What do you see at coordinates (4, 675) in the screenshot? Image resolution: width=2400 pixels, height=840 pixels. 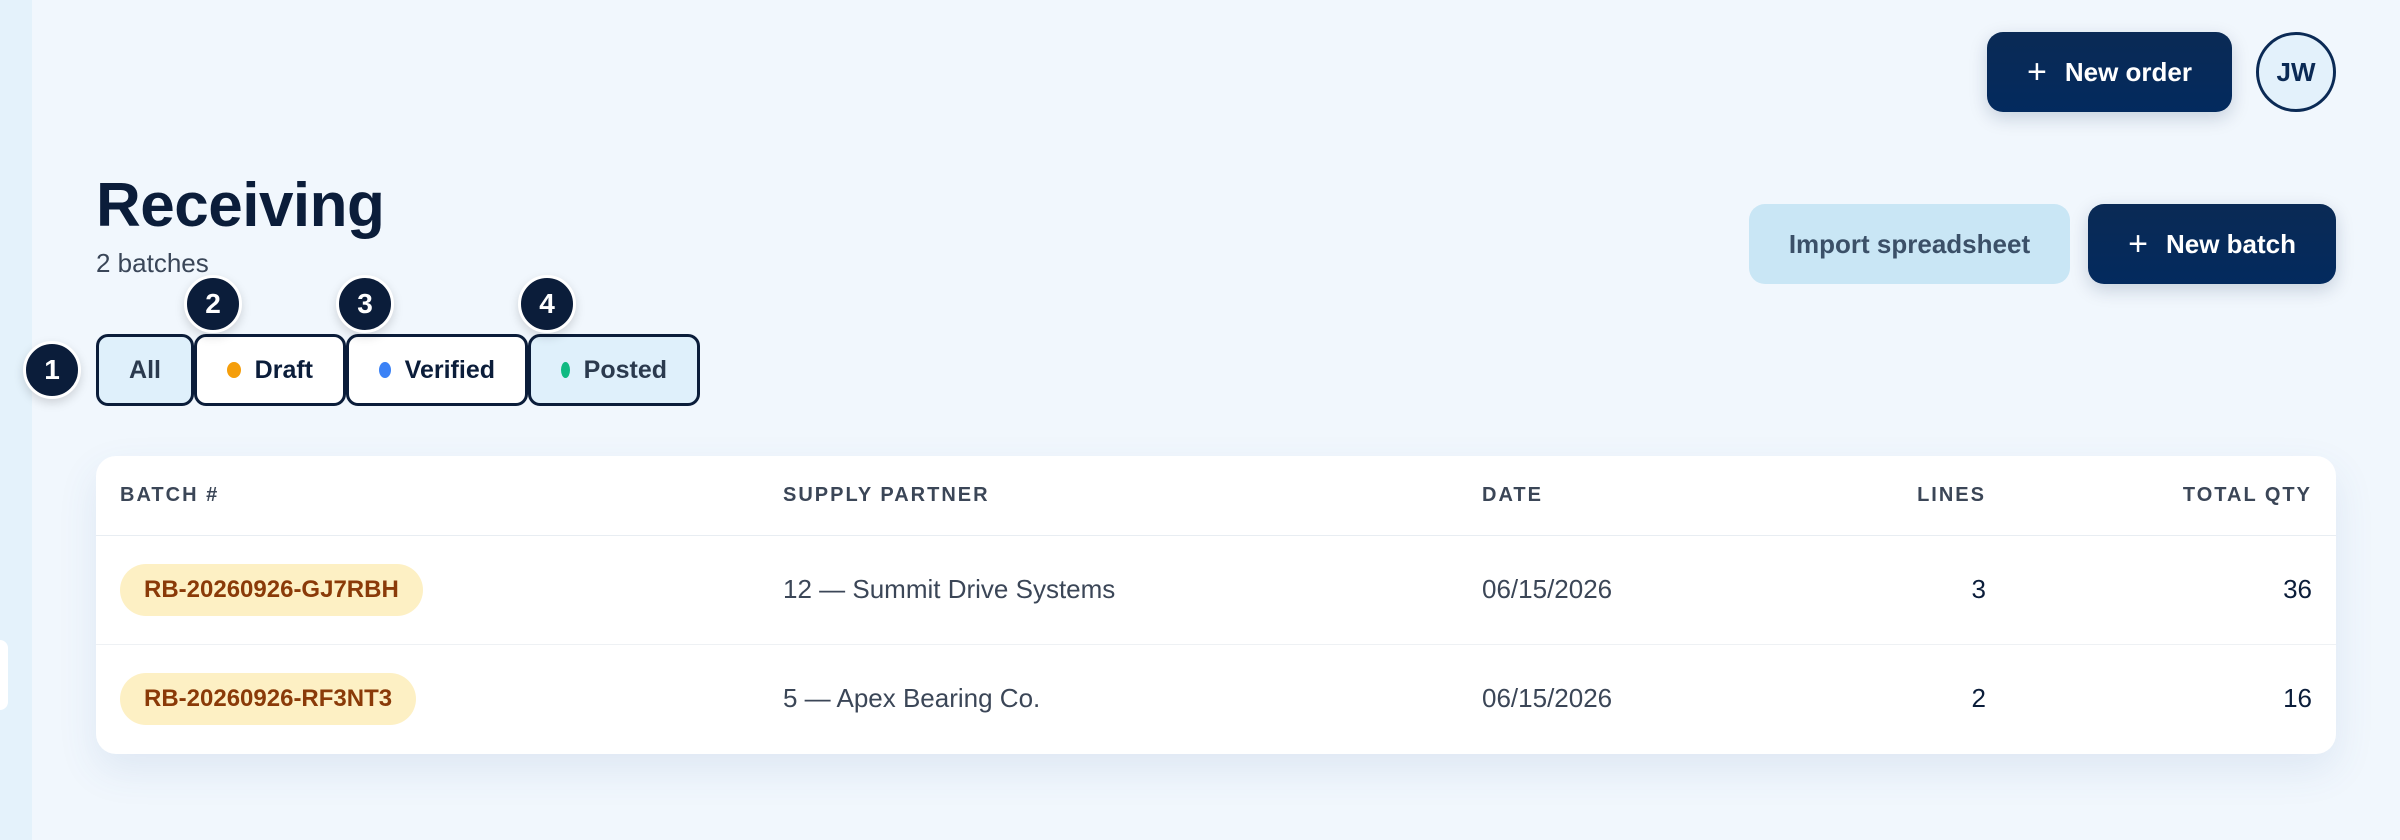 I see `rail-handle` at bounding box center [4, 675].